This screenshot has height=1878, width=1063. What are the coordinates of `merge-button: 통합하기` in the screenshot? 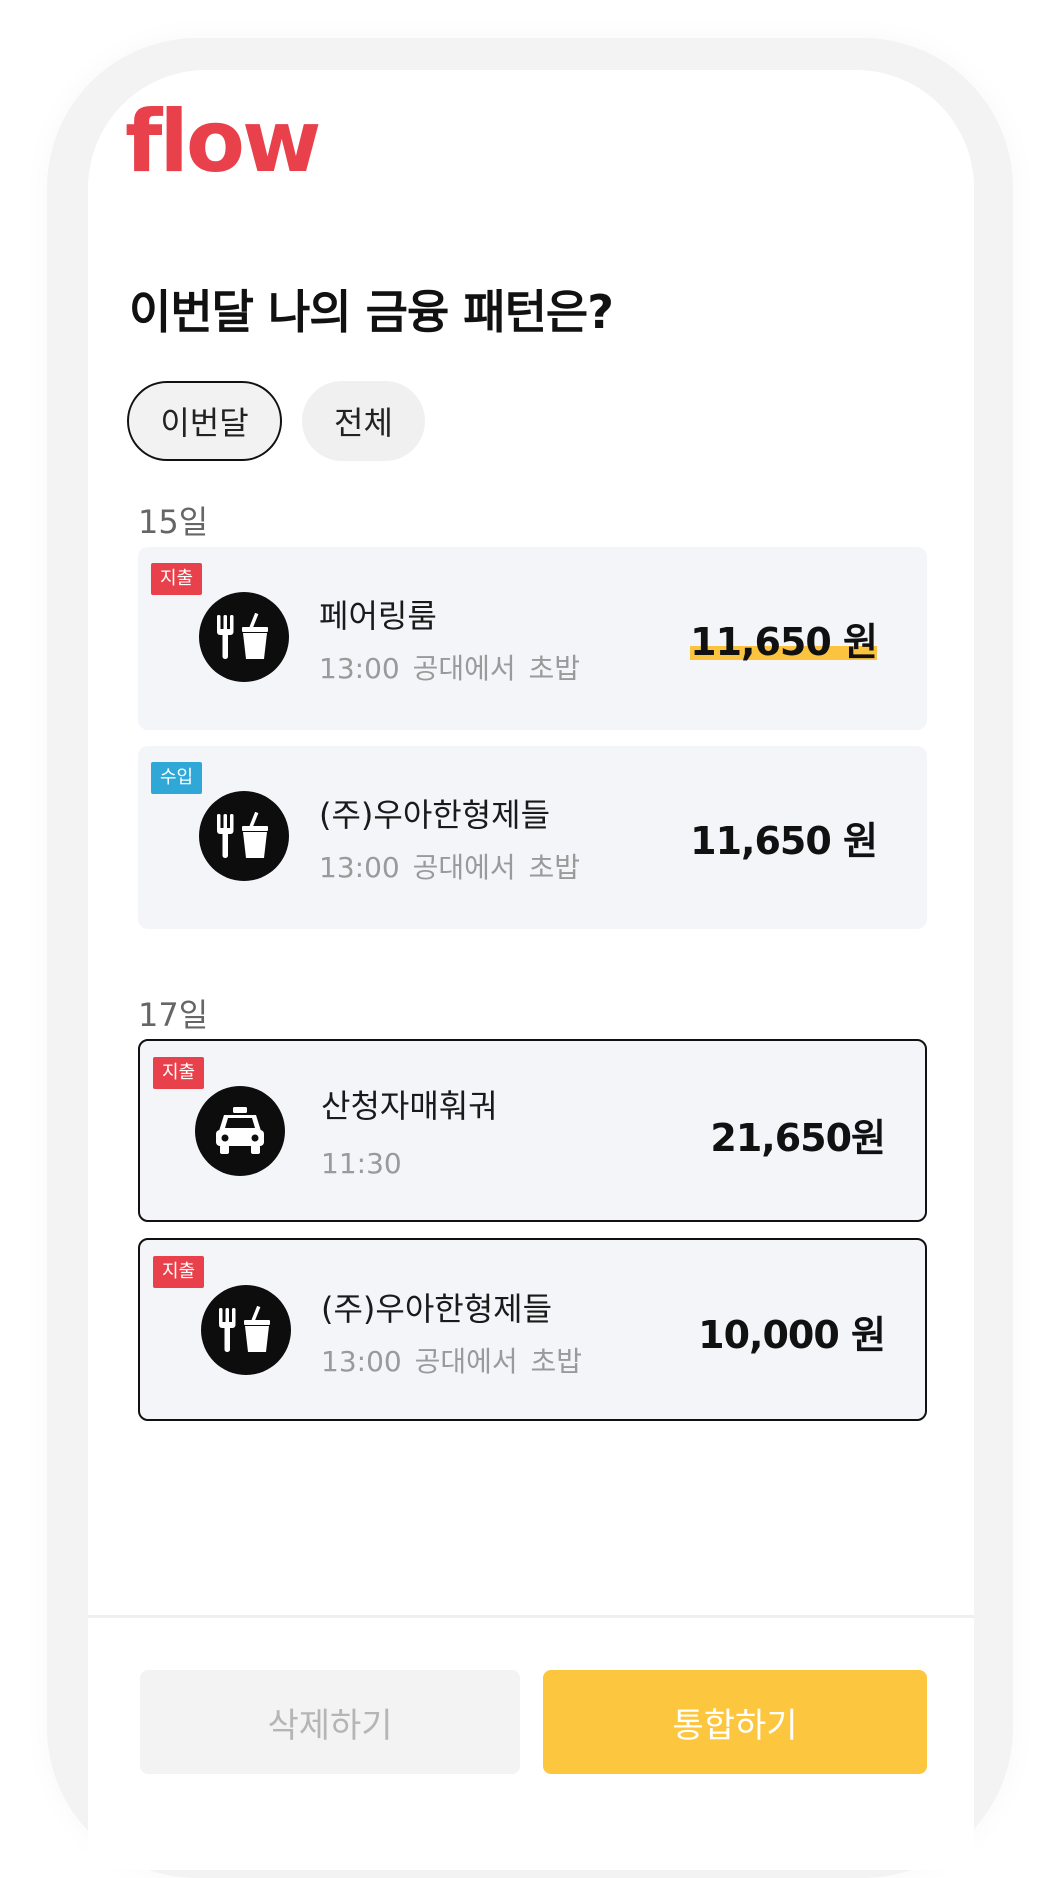 It's located at (735, 1722).